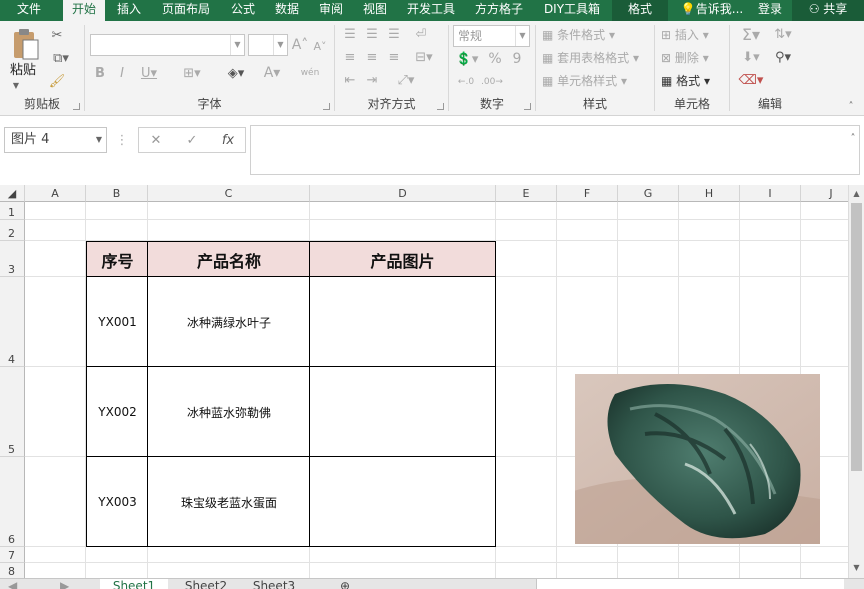 The image size is (864, 589). What do you see at coordinates (640, 10) in the screenshot?
I see `tab-format: 格式` at bounding box center [640, 10].